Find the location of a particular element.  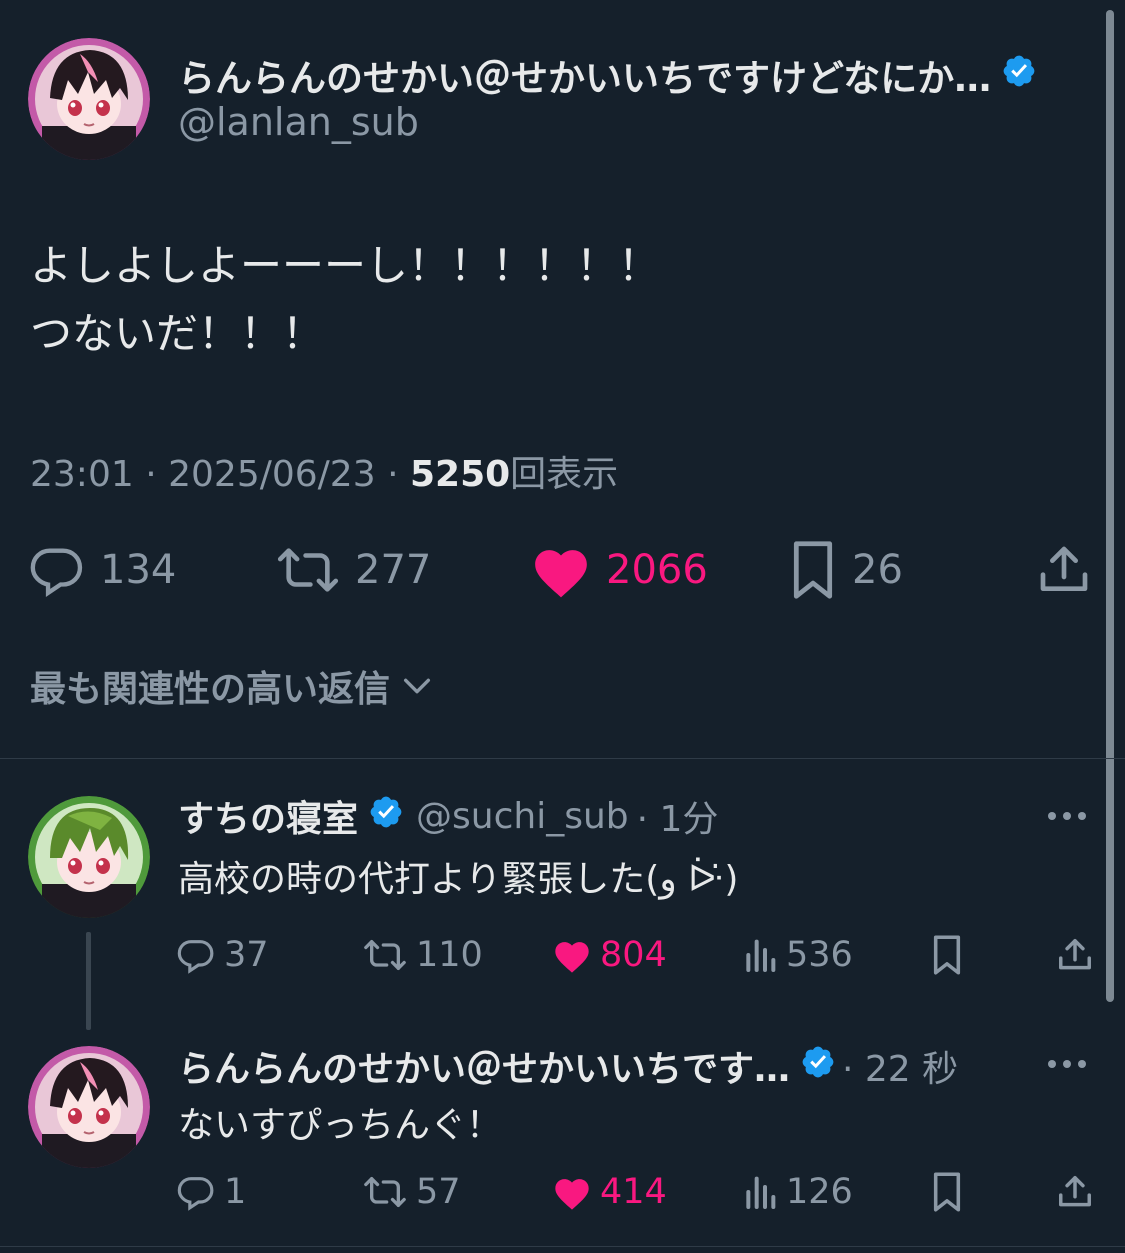

reply-count: 134 is located at coordinates (138, 570).